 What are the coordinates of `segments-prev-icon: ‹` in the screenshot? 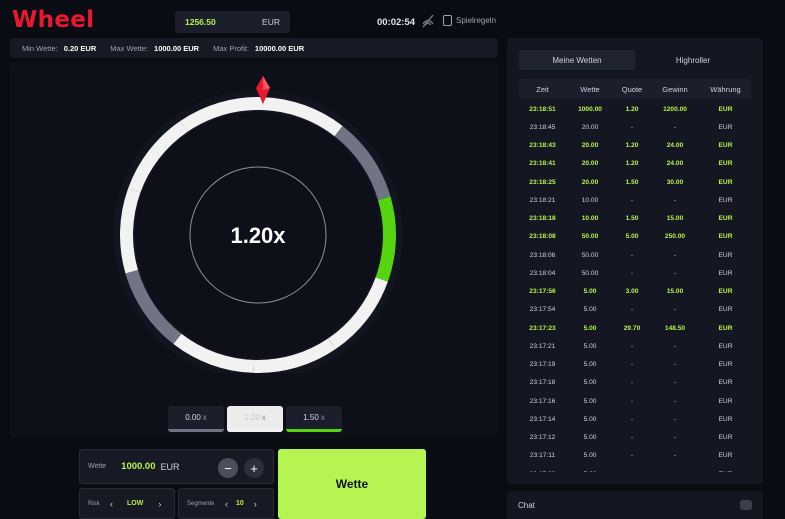 It's located at (226, 504).